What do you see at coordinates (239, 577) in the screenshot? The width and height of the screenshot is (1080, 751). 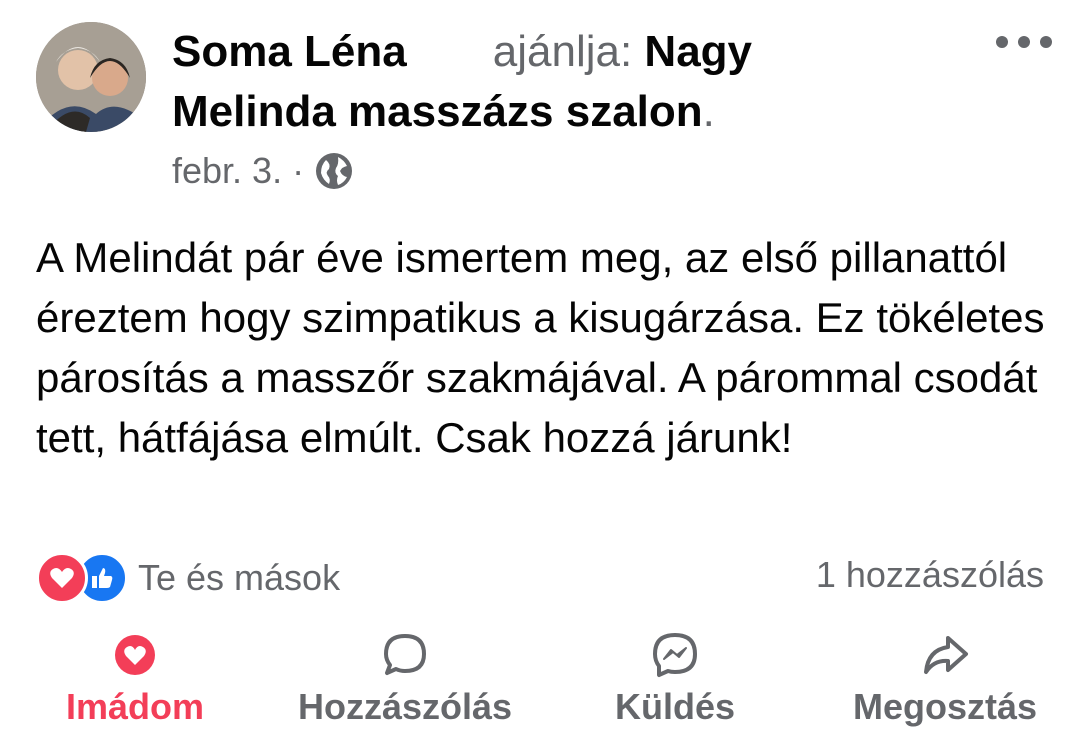 I see `reactions-label: Te és mások` at bounding box center [239, 577].